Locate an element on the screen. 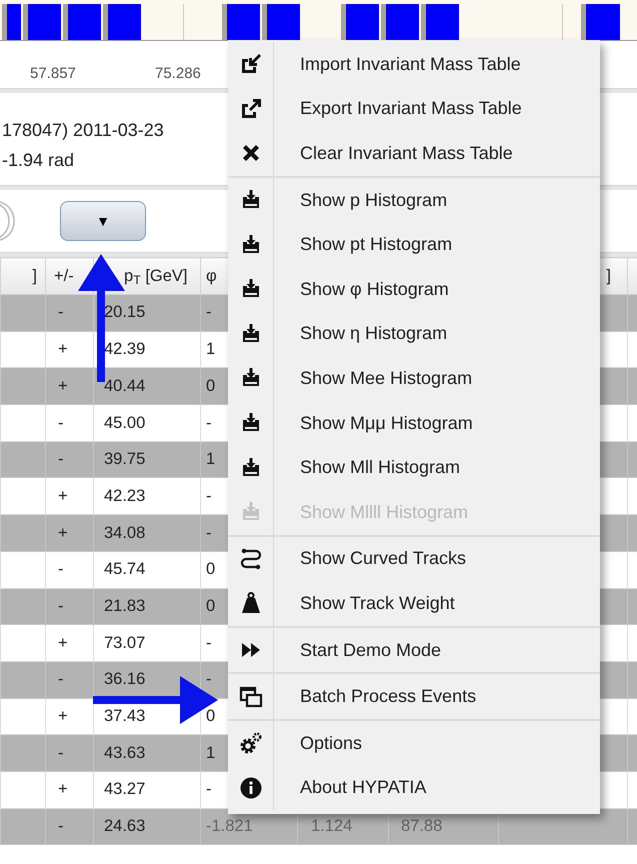 Image resolution: width=637 pixels, height=864 pixels. event-info-text: -1.94 rad is located at coordinates (38, 160).